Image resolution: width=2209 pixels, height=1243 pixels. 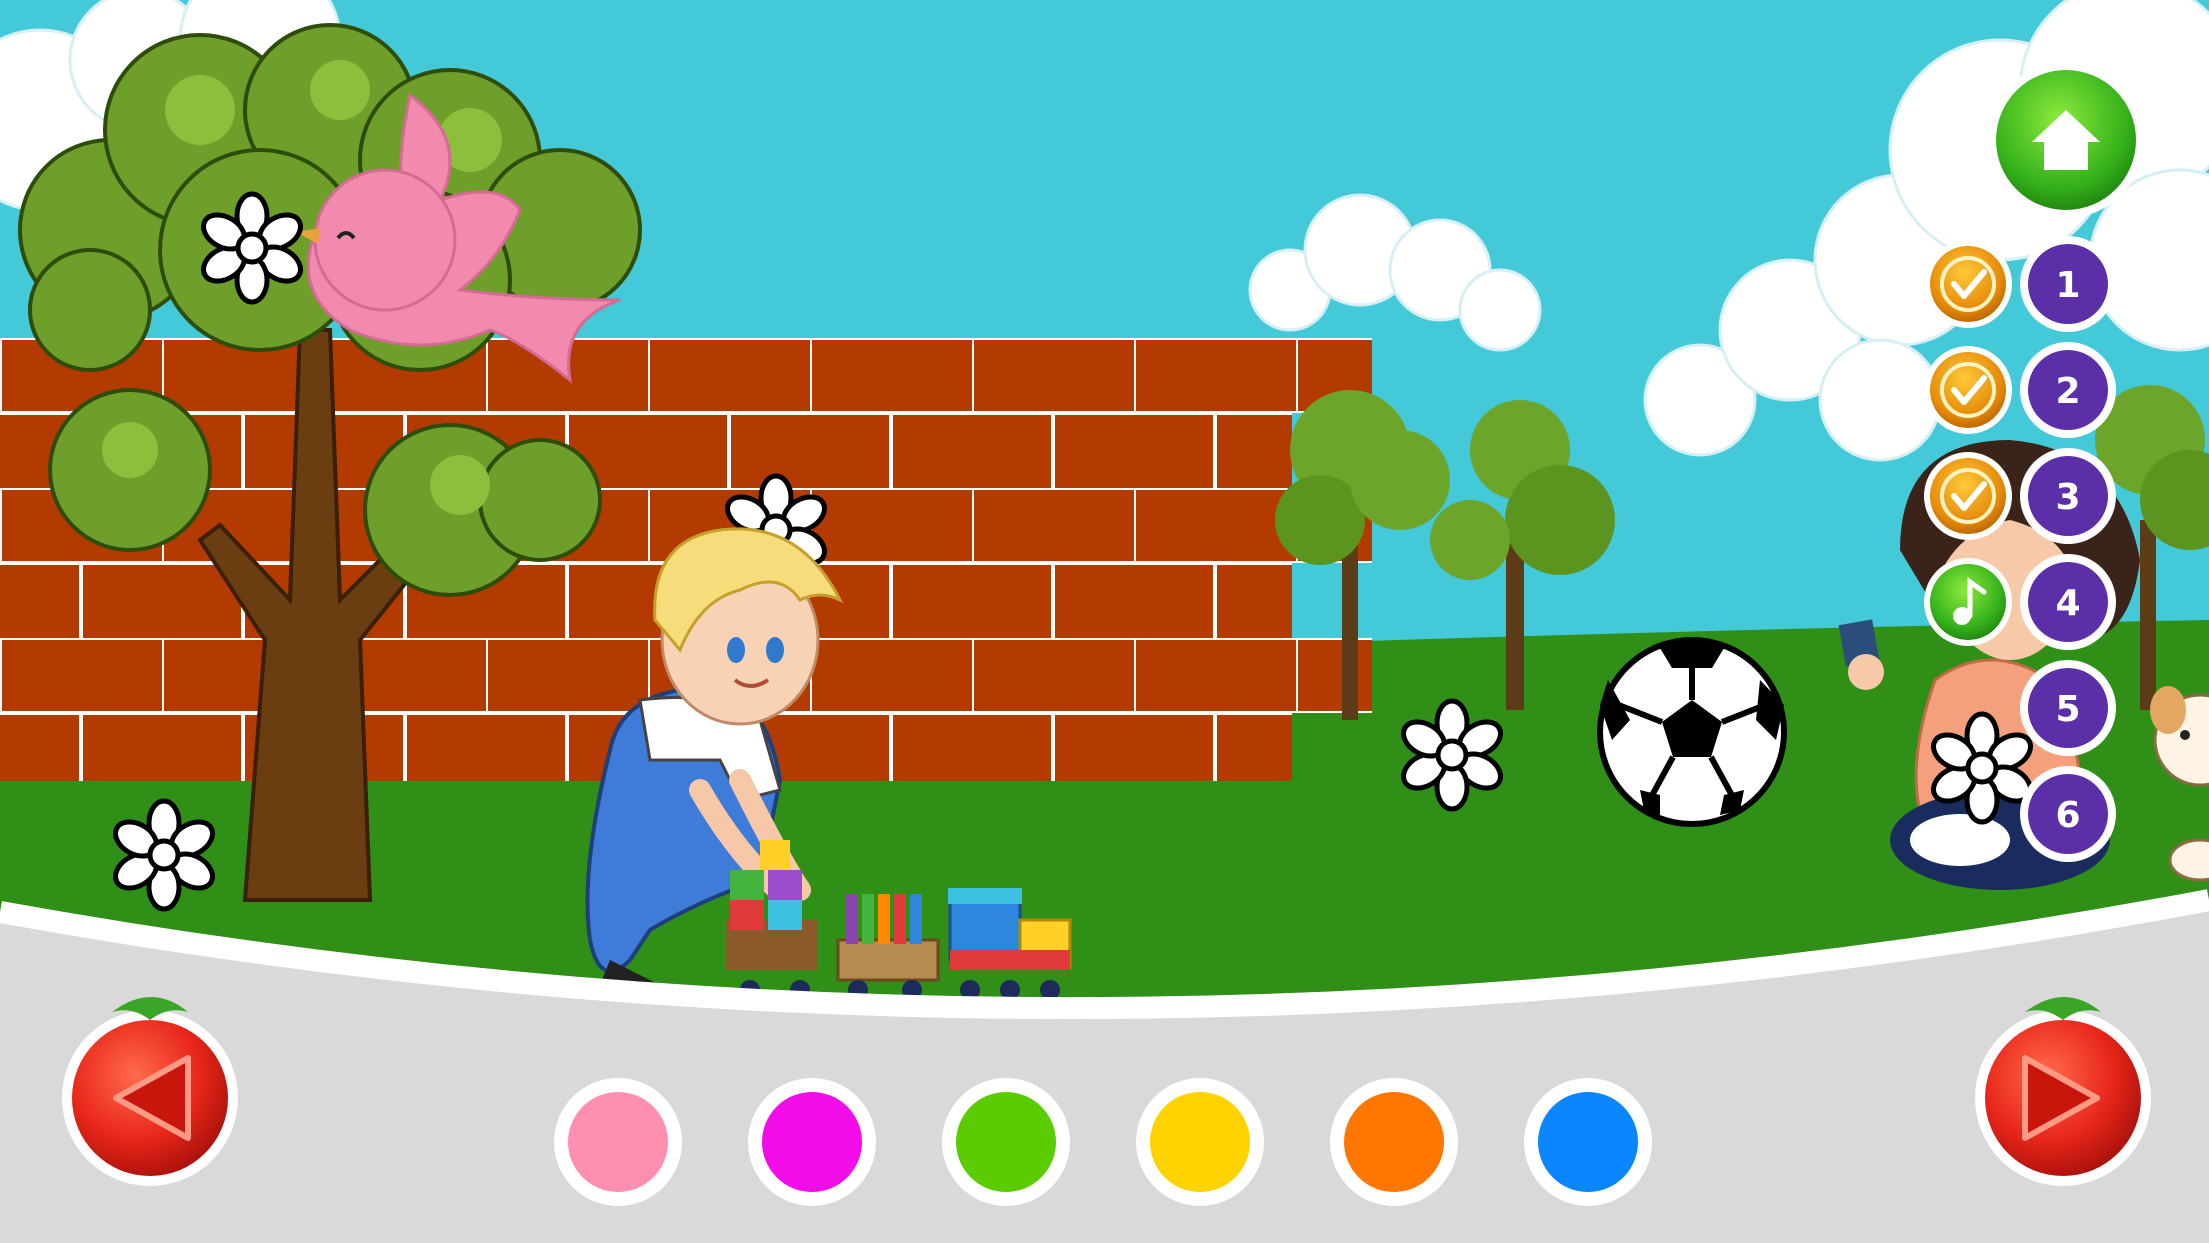 I want to click on level-button-2: 2, so click(x=2068, y=390).